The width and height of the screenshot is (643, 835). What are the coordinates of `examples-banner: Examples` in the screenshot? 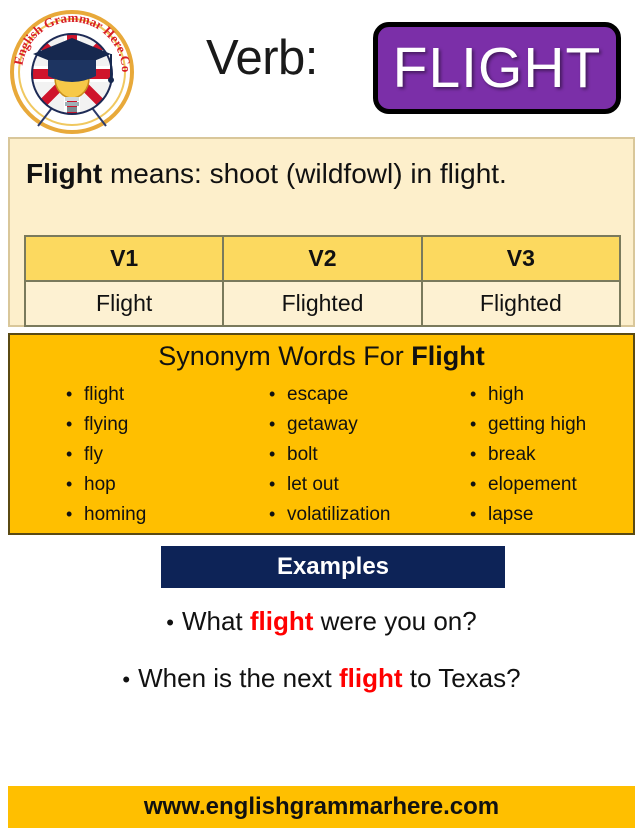 It's located at (333, 567).